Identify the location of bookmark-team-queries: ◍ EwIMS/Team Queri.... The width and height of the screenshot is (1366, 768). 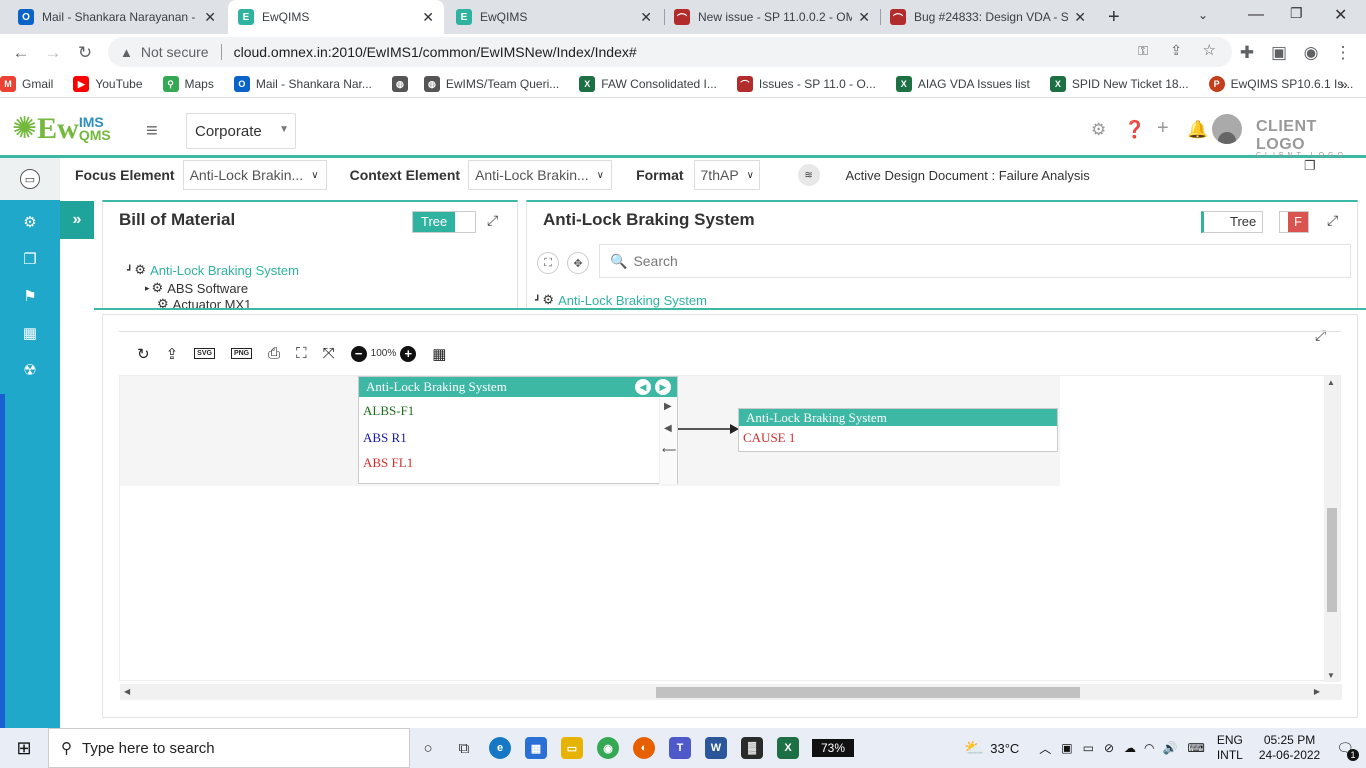
(491, 84).